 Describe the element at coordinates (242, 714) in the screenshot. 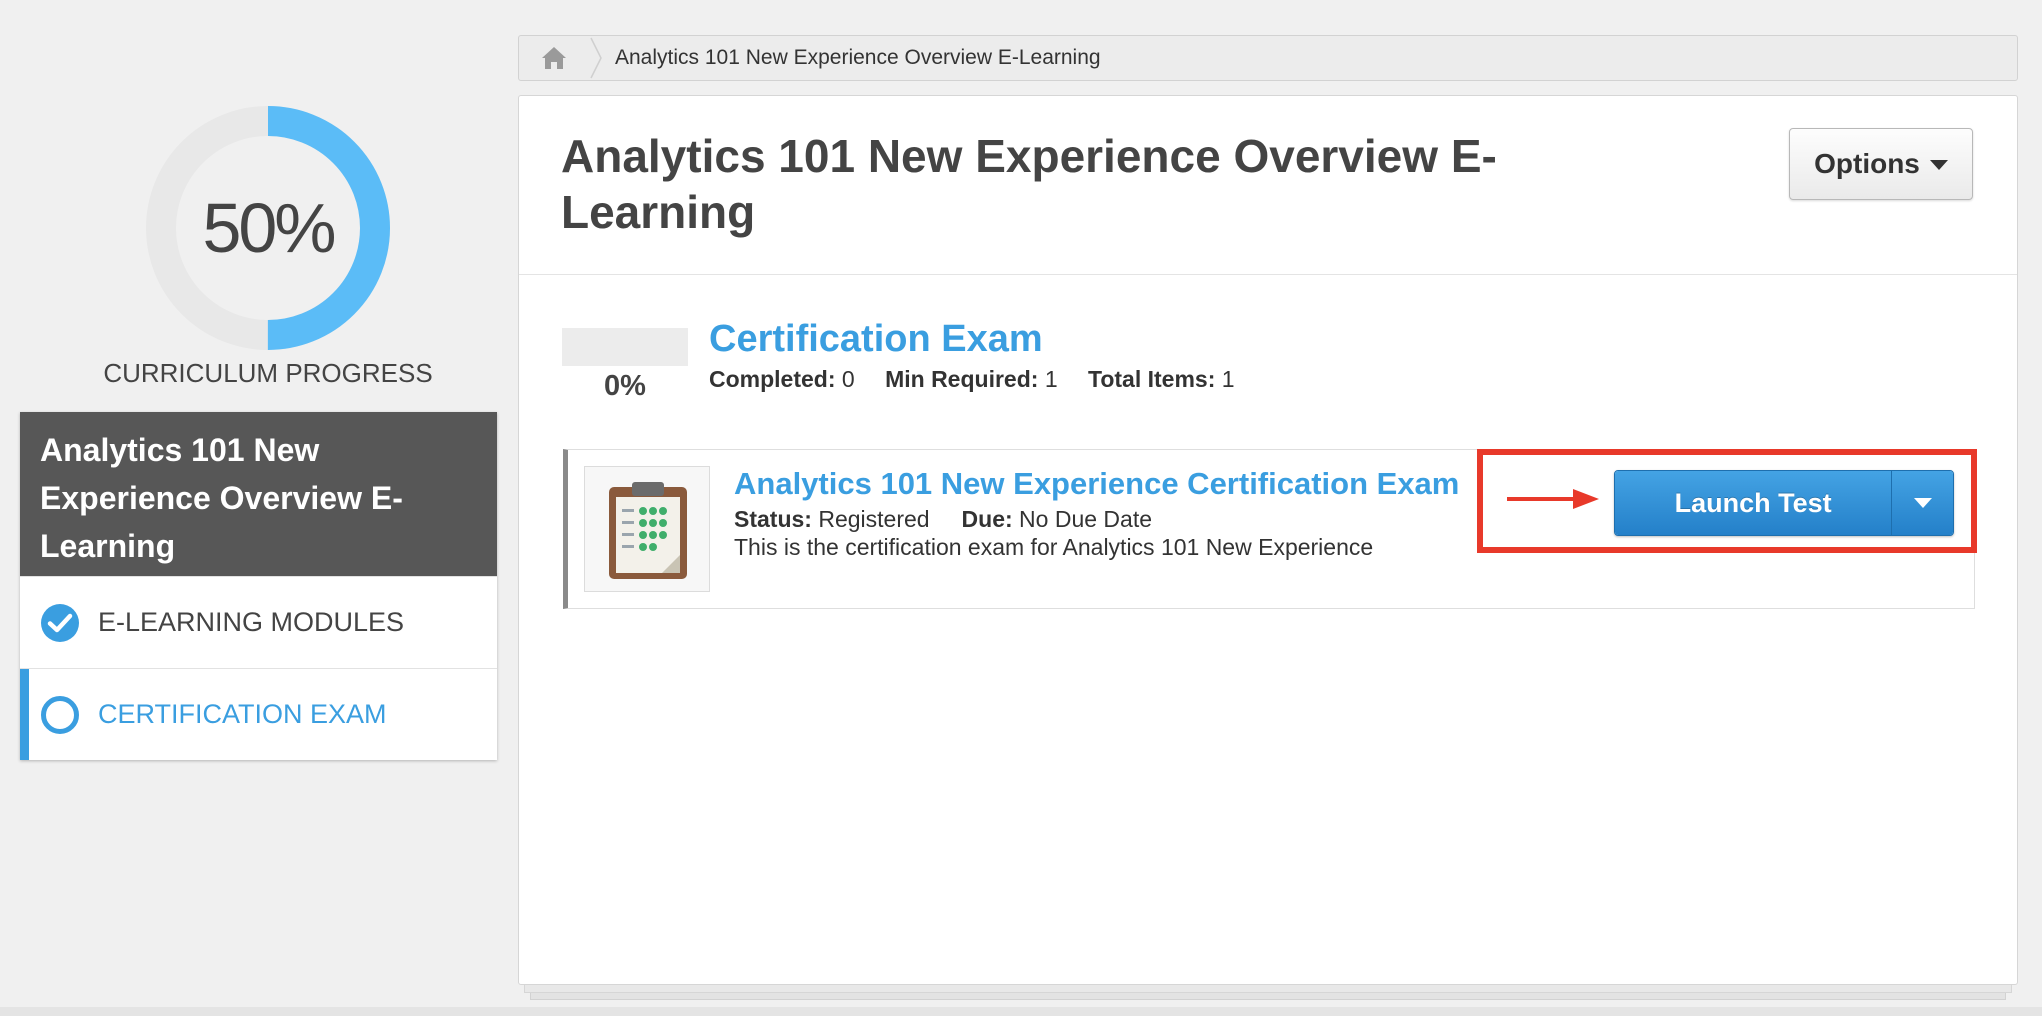

I see `sidebar-item-label: CERTIFICATION EXAM` at that location.